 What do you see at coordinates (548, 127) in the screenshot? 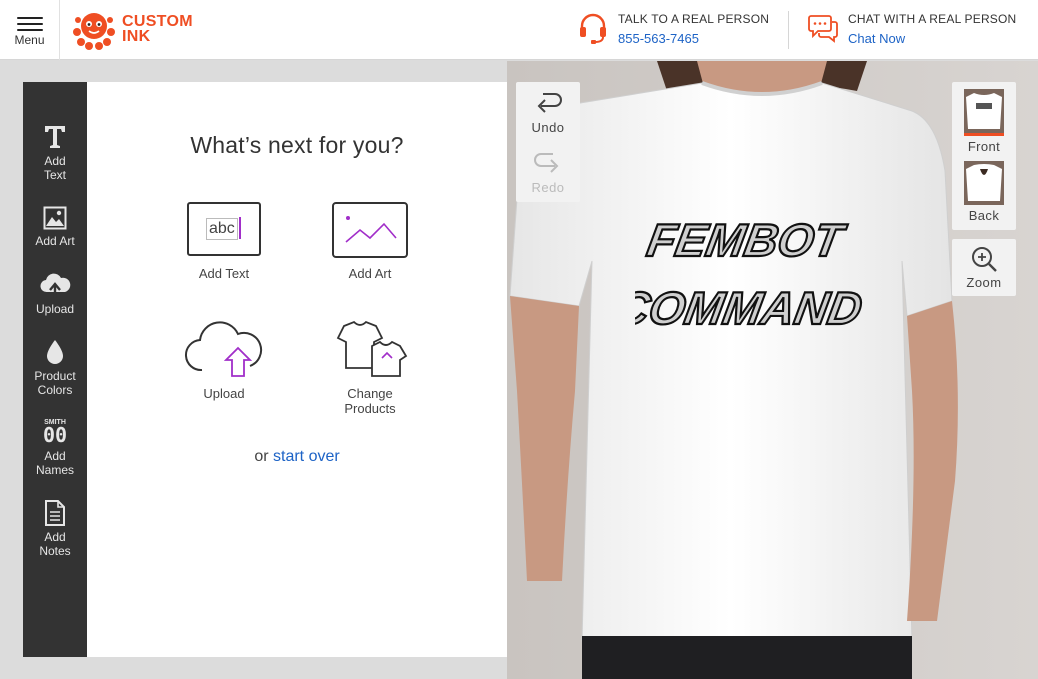
I see `undo-label: Undo` at bounding box center [548, 127].